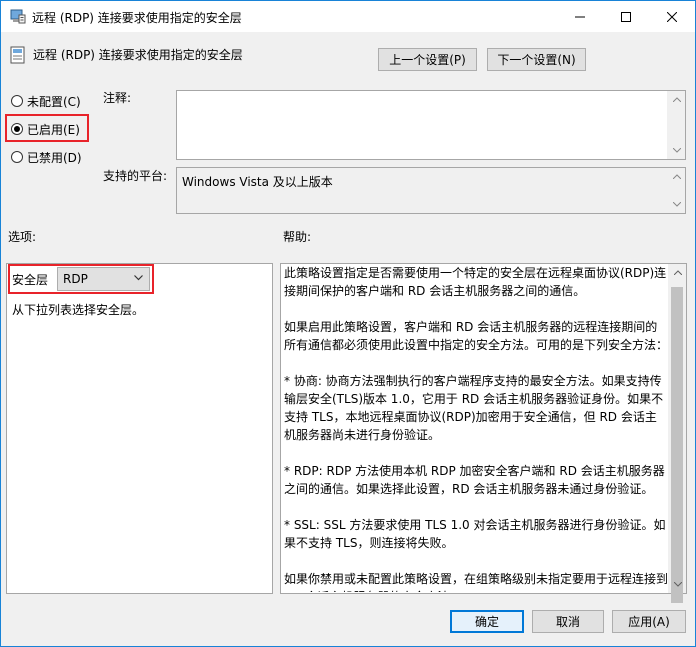 This screenshot has height=647, width=696. What do you see at coordinates (54, 101) in the screenshot?
I see `radio-label: 未配置(C)` at bounding box center [54, 101].